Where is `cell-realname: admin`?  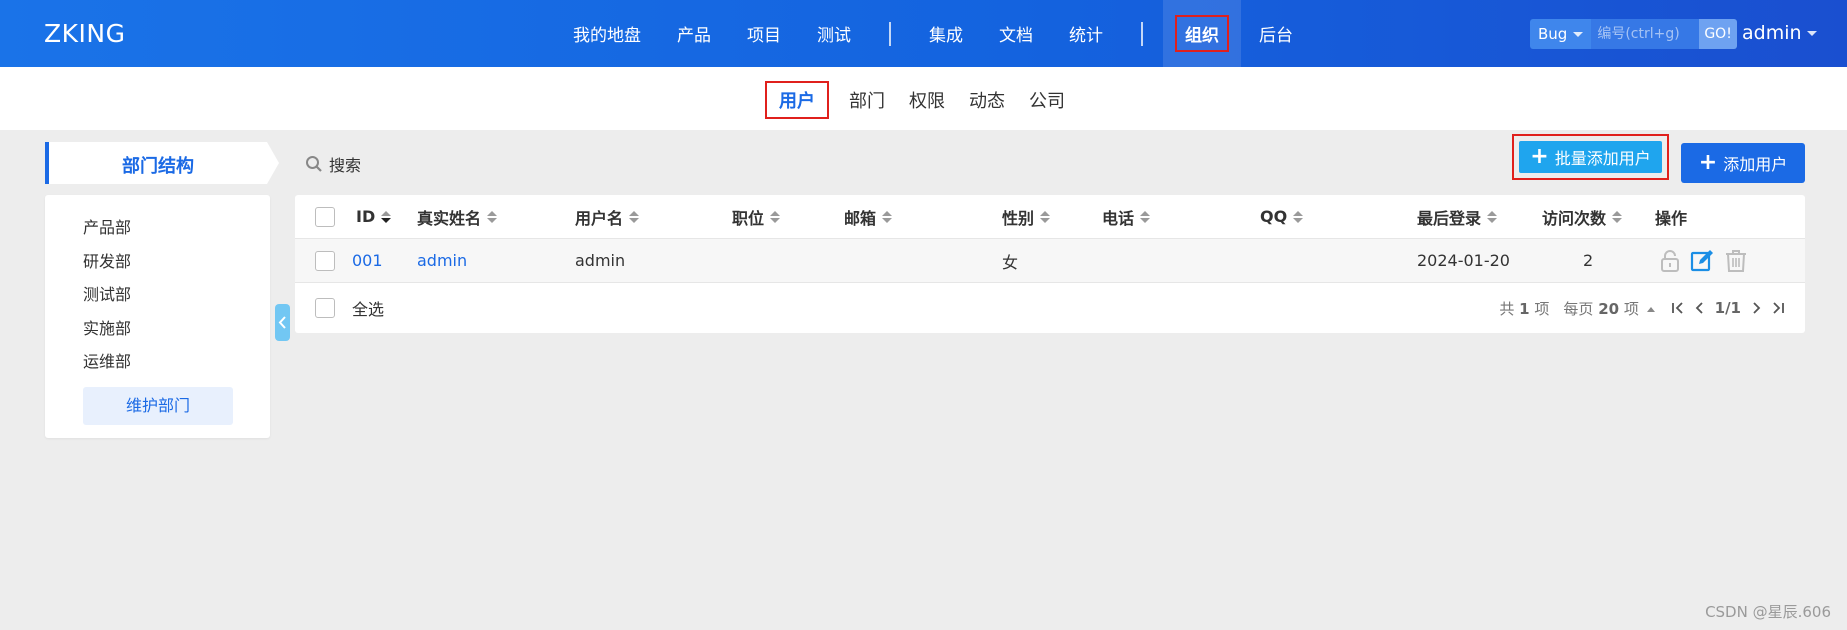
cell-realname: admin is located at coordinates (442, 260).